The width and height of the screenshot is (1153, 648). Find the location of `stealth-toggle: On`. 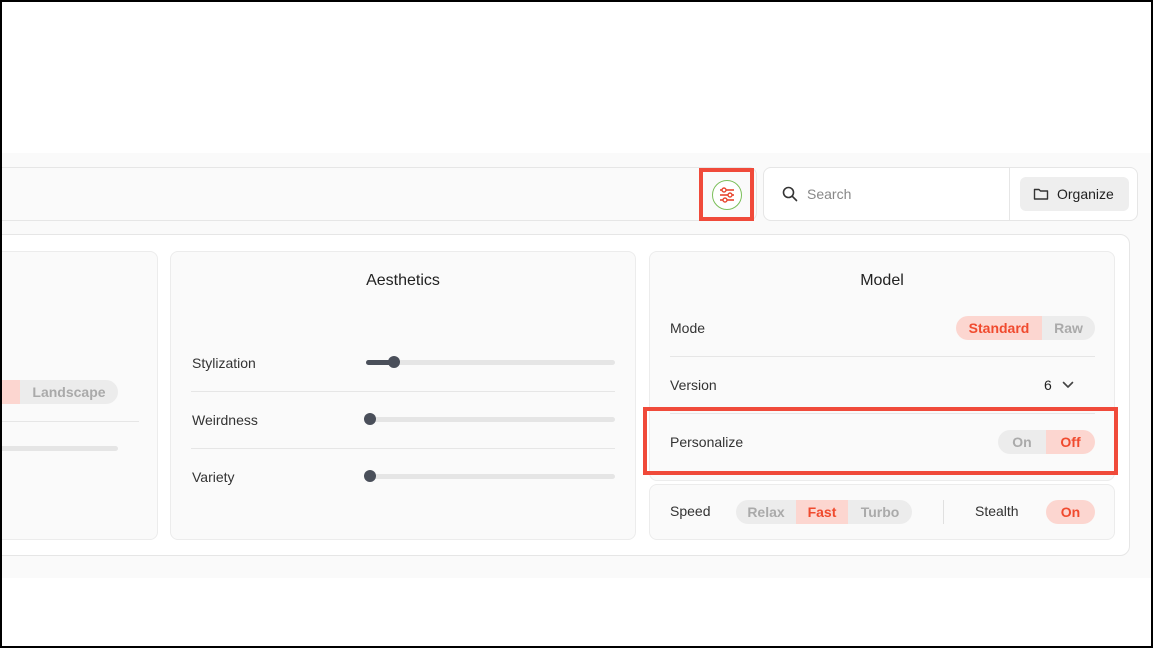

stealth-toggle: On is located at coordinates (1070, 512).